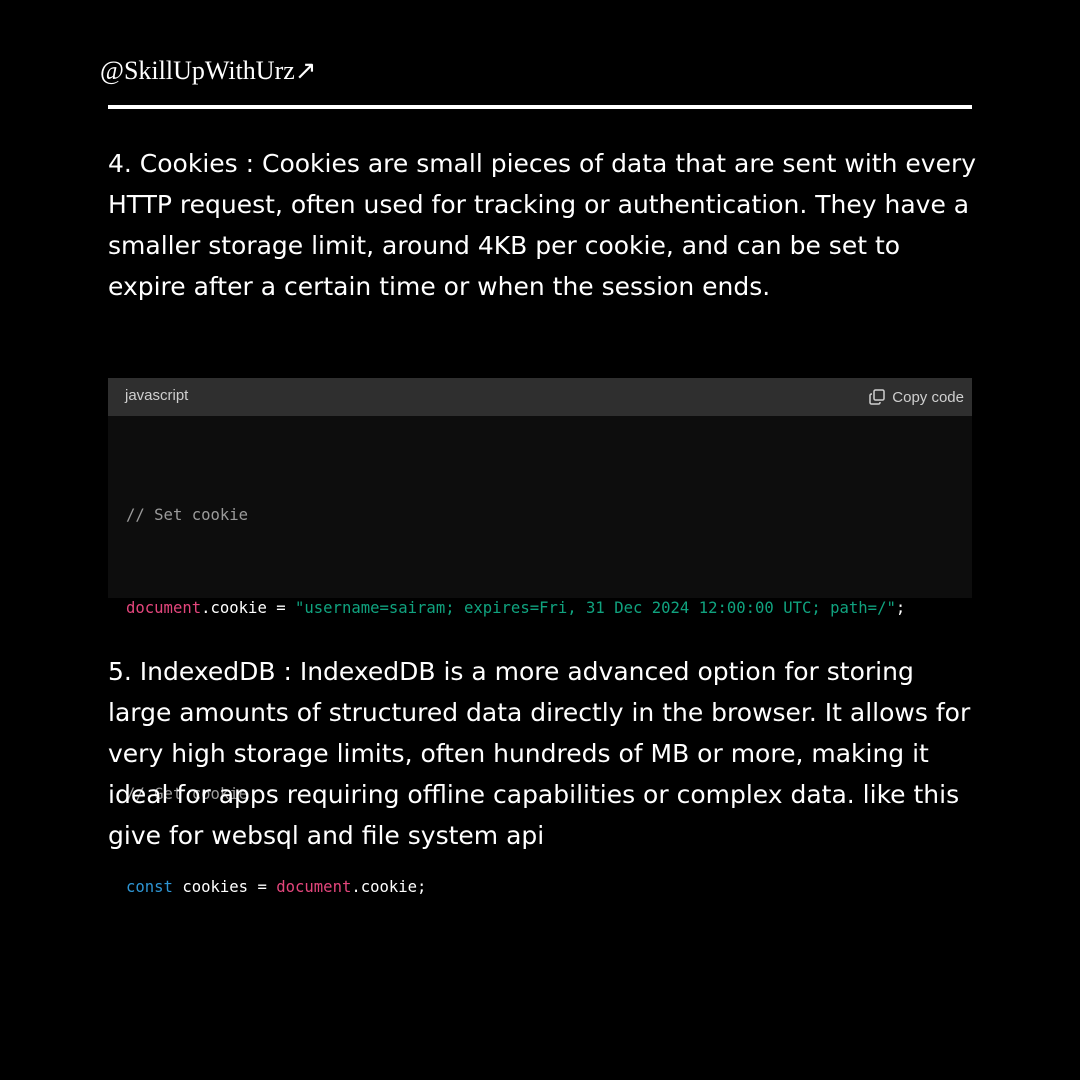 The width and height of the screenshot is (1080, 1080). What do you see at coordinates (928, 397) in the screenshot?
I see `copy-code-label: Copy code` at bounding box center [928, 397].